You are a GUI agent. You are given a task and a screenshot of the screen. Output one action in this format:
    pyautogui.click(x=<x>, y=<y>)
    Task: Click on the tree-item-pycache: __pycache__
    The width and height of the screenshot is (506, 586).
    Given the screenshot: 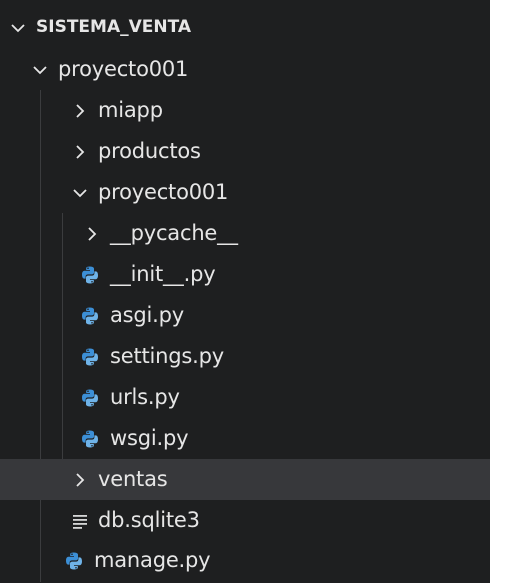 What is the action you would take?
    pyautogui.click(x=245, y=233)
    